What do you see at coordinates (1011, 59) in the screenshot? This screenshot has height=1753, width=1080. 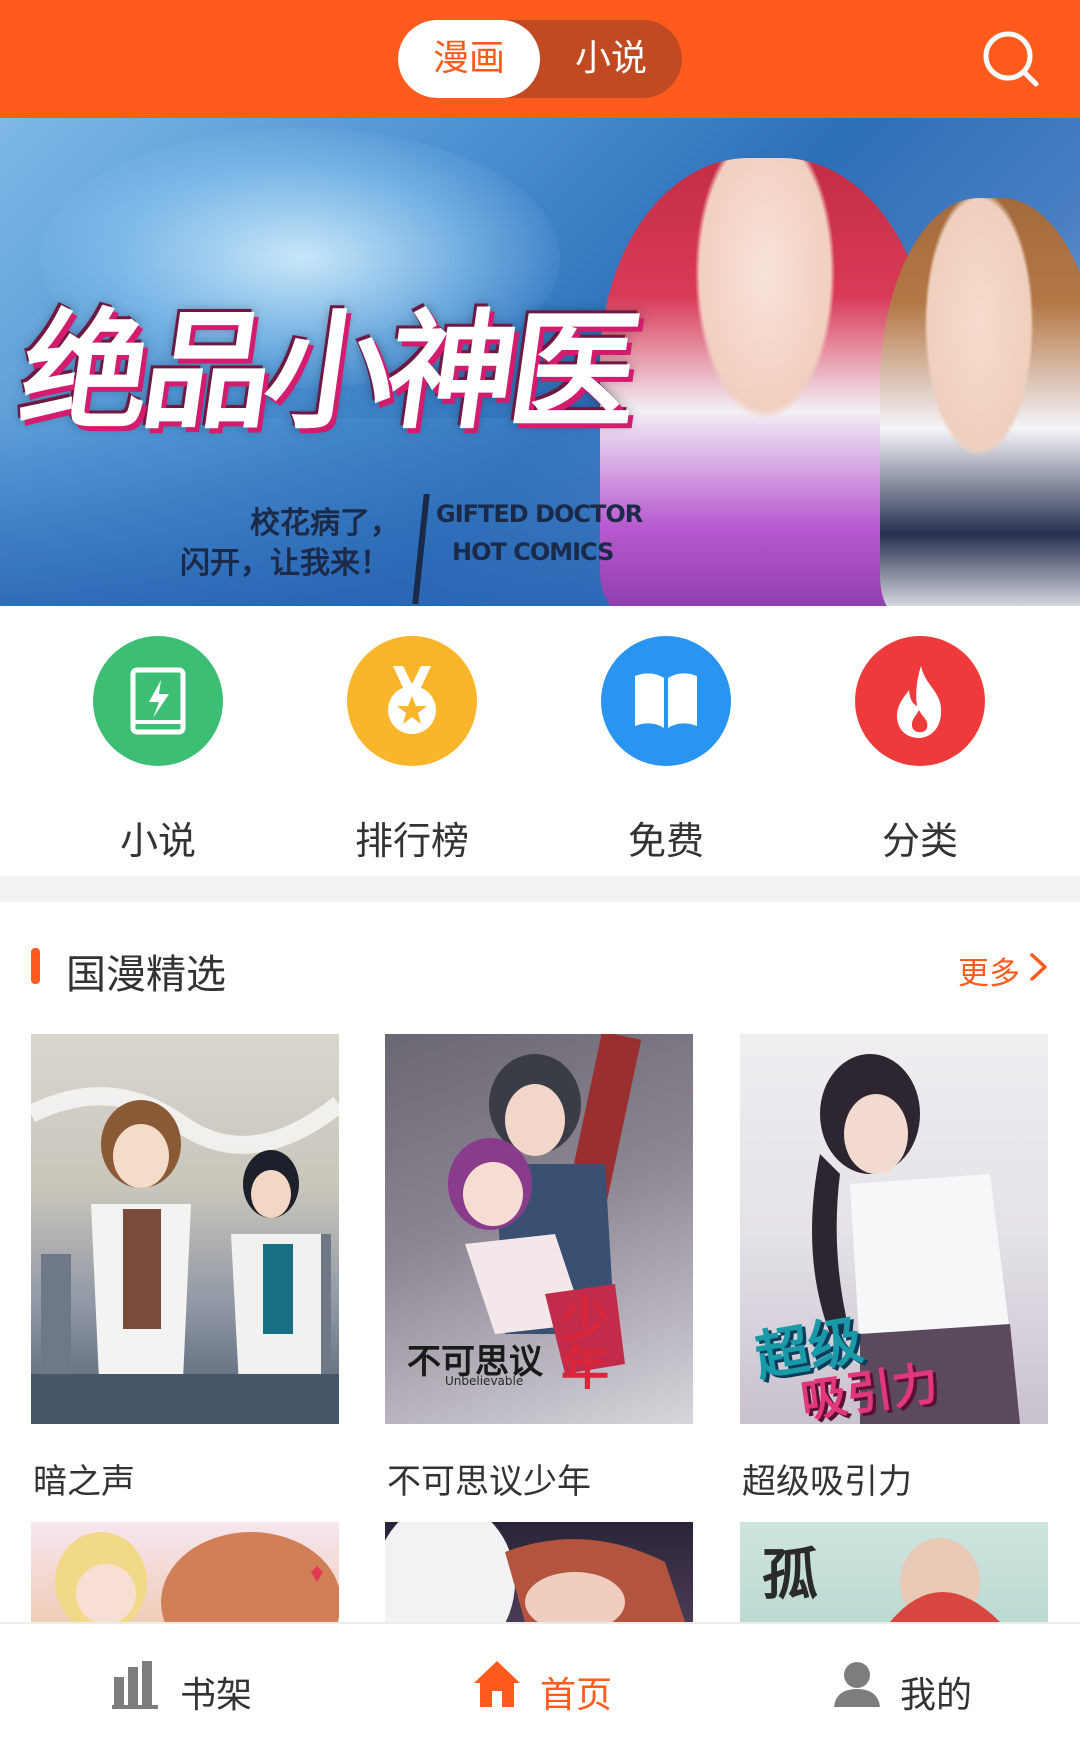 I see `search-icon` at bounding box center [1011, 59].